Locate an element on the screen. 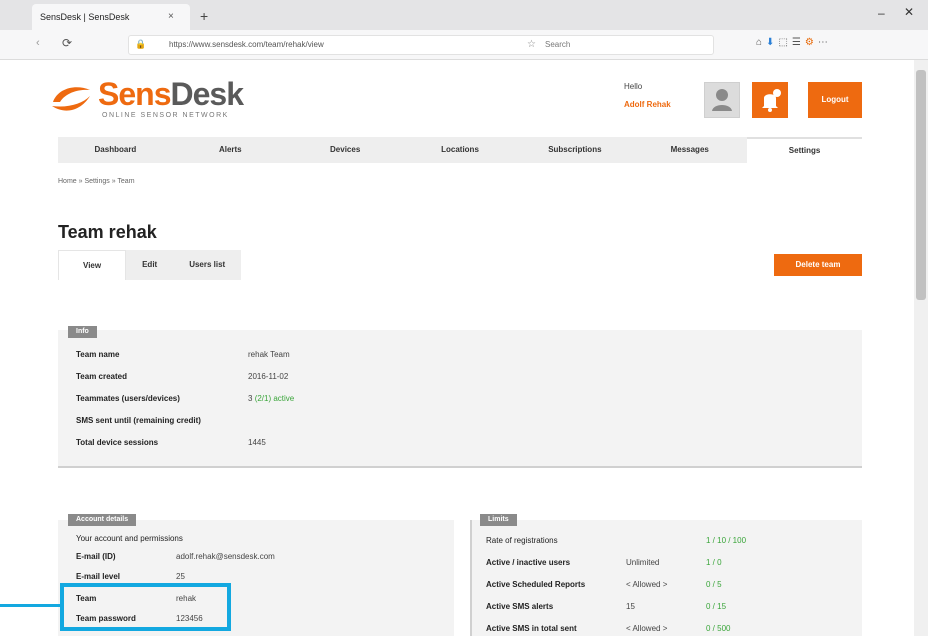 This screenshot has width=928, height=636. logout-button: Logout is located at coordinates (835, 100).